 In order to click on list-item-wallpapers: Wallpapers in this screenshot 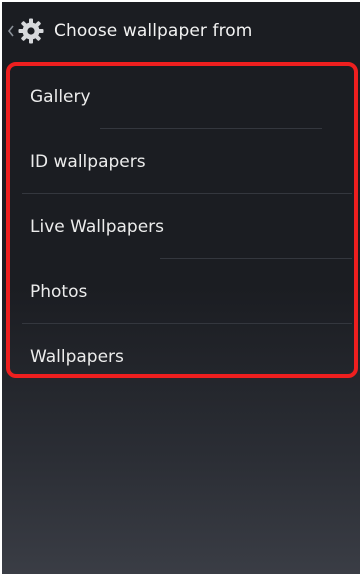, I will do `click(181, 356)`.